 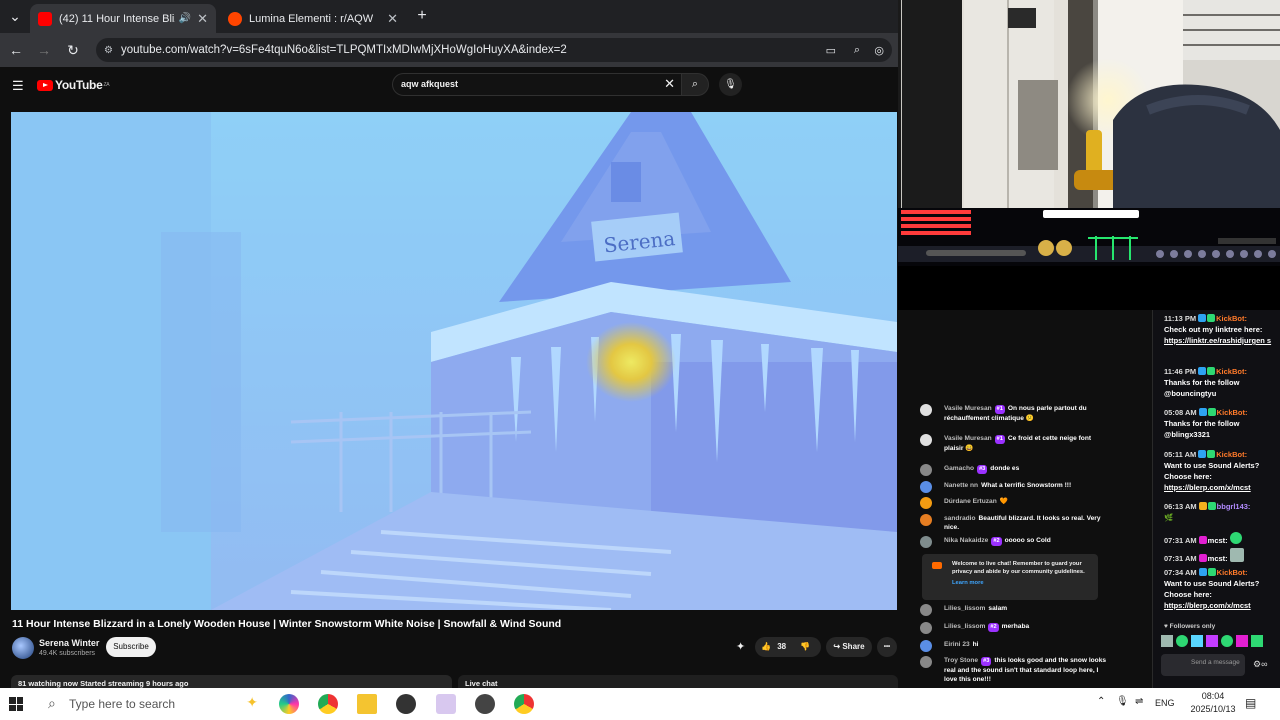 I want to click on game-hud, so click(x=1089, y=236).